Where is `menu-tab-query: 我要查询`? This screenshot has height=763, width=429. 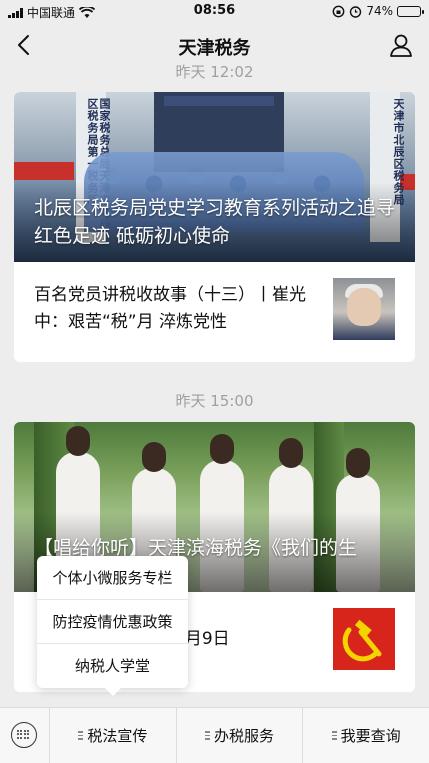 menu-tab-query: 我要查询 is located at coordinates (366, 735).